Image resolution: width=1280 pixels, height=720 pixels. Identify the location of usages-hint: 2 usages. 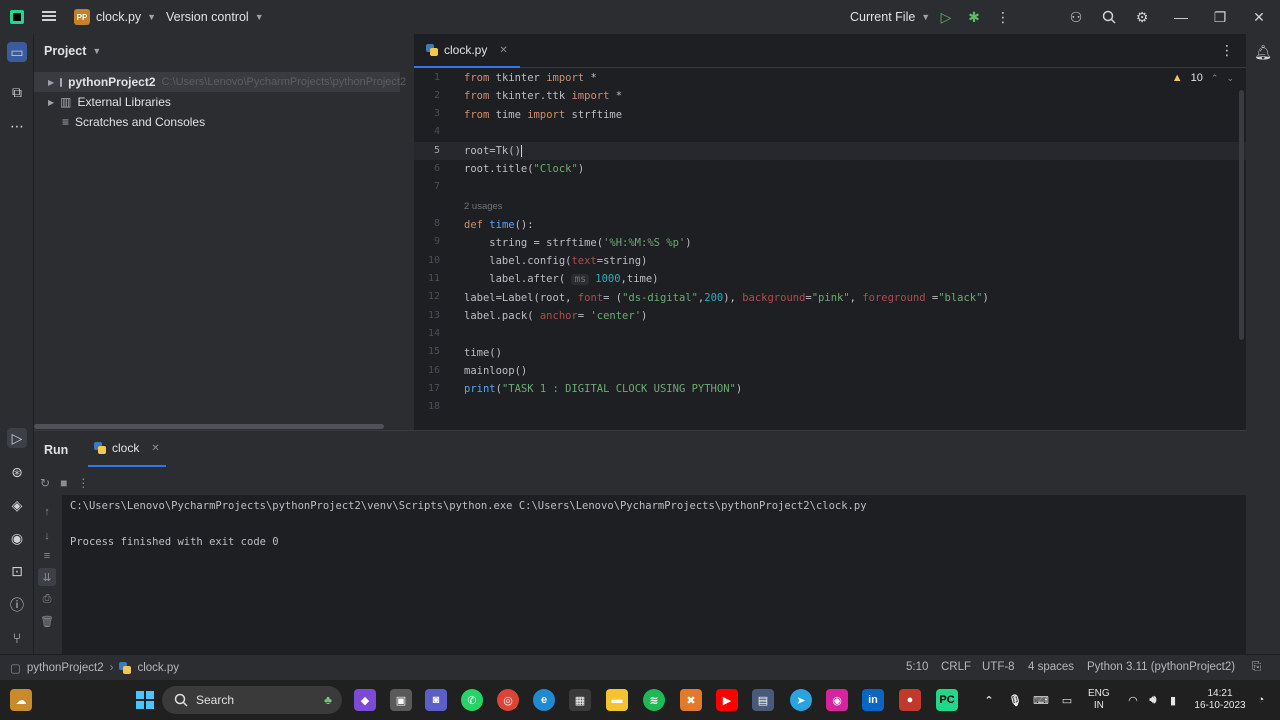
(483, 206).